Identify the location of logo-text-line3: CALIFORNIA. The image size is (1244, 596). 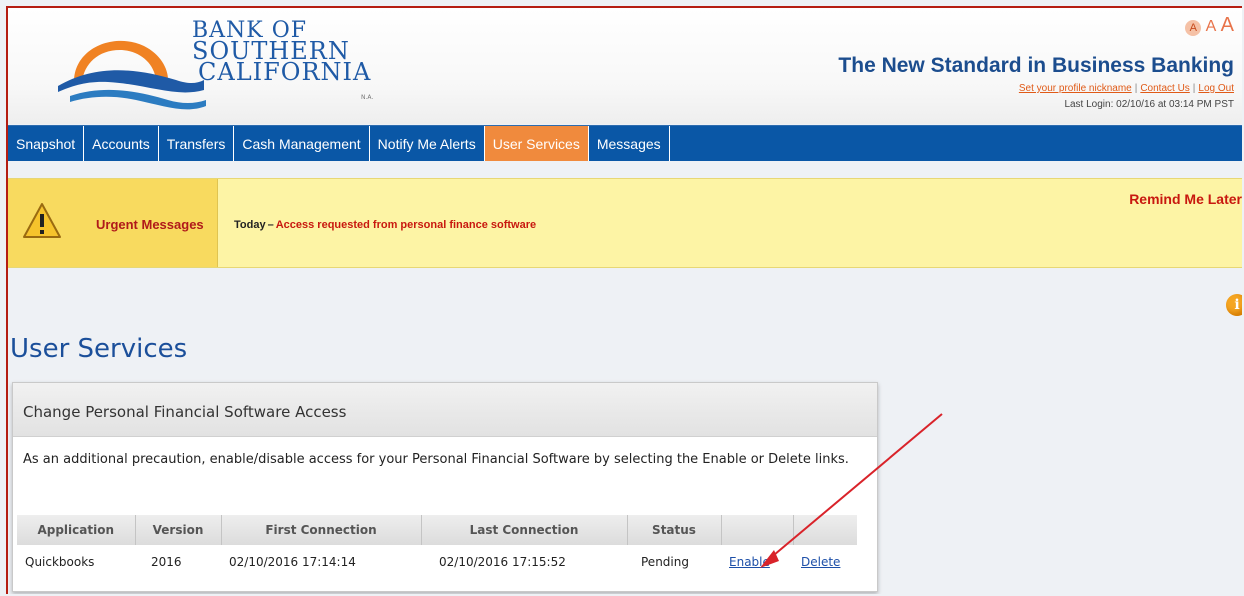
(285, 72).